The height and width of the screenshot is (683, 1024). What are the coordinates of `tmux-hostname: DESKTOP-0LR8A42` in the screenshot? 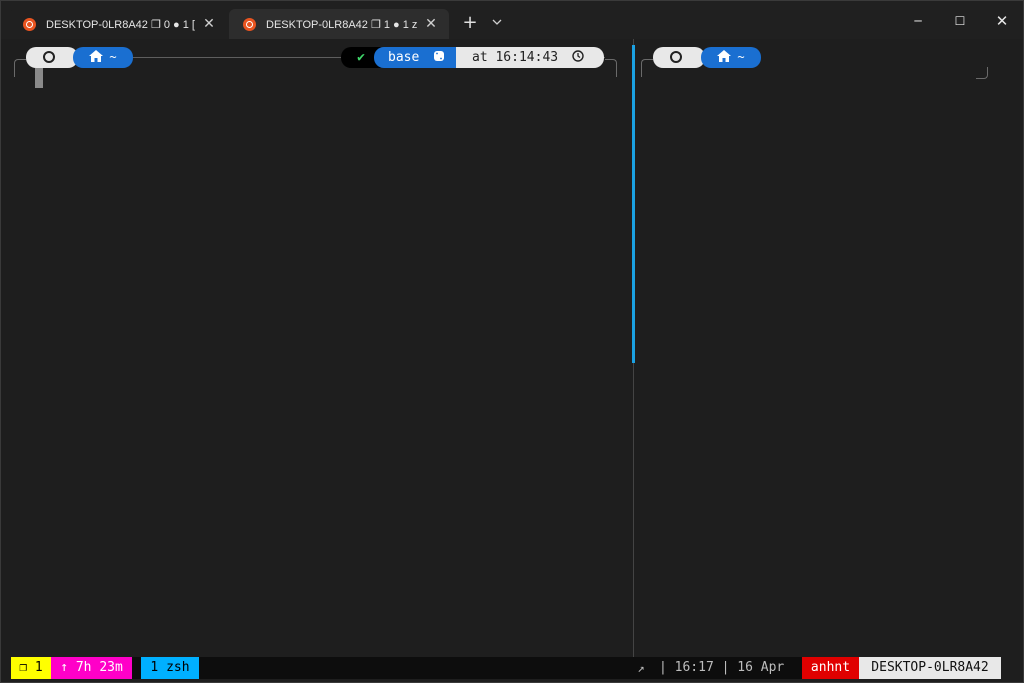 It's located at (930, 668).